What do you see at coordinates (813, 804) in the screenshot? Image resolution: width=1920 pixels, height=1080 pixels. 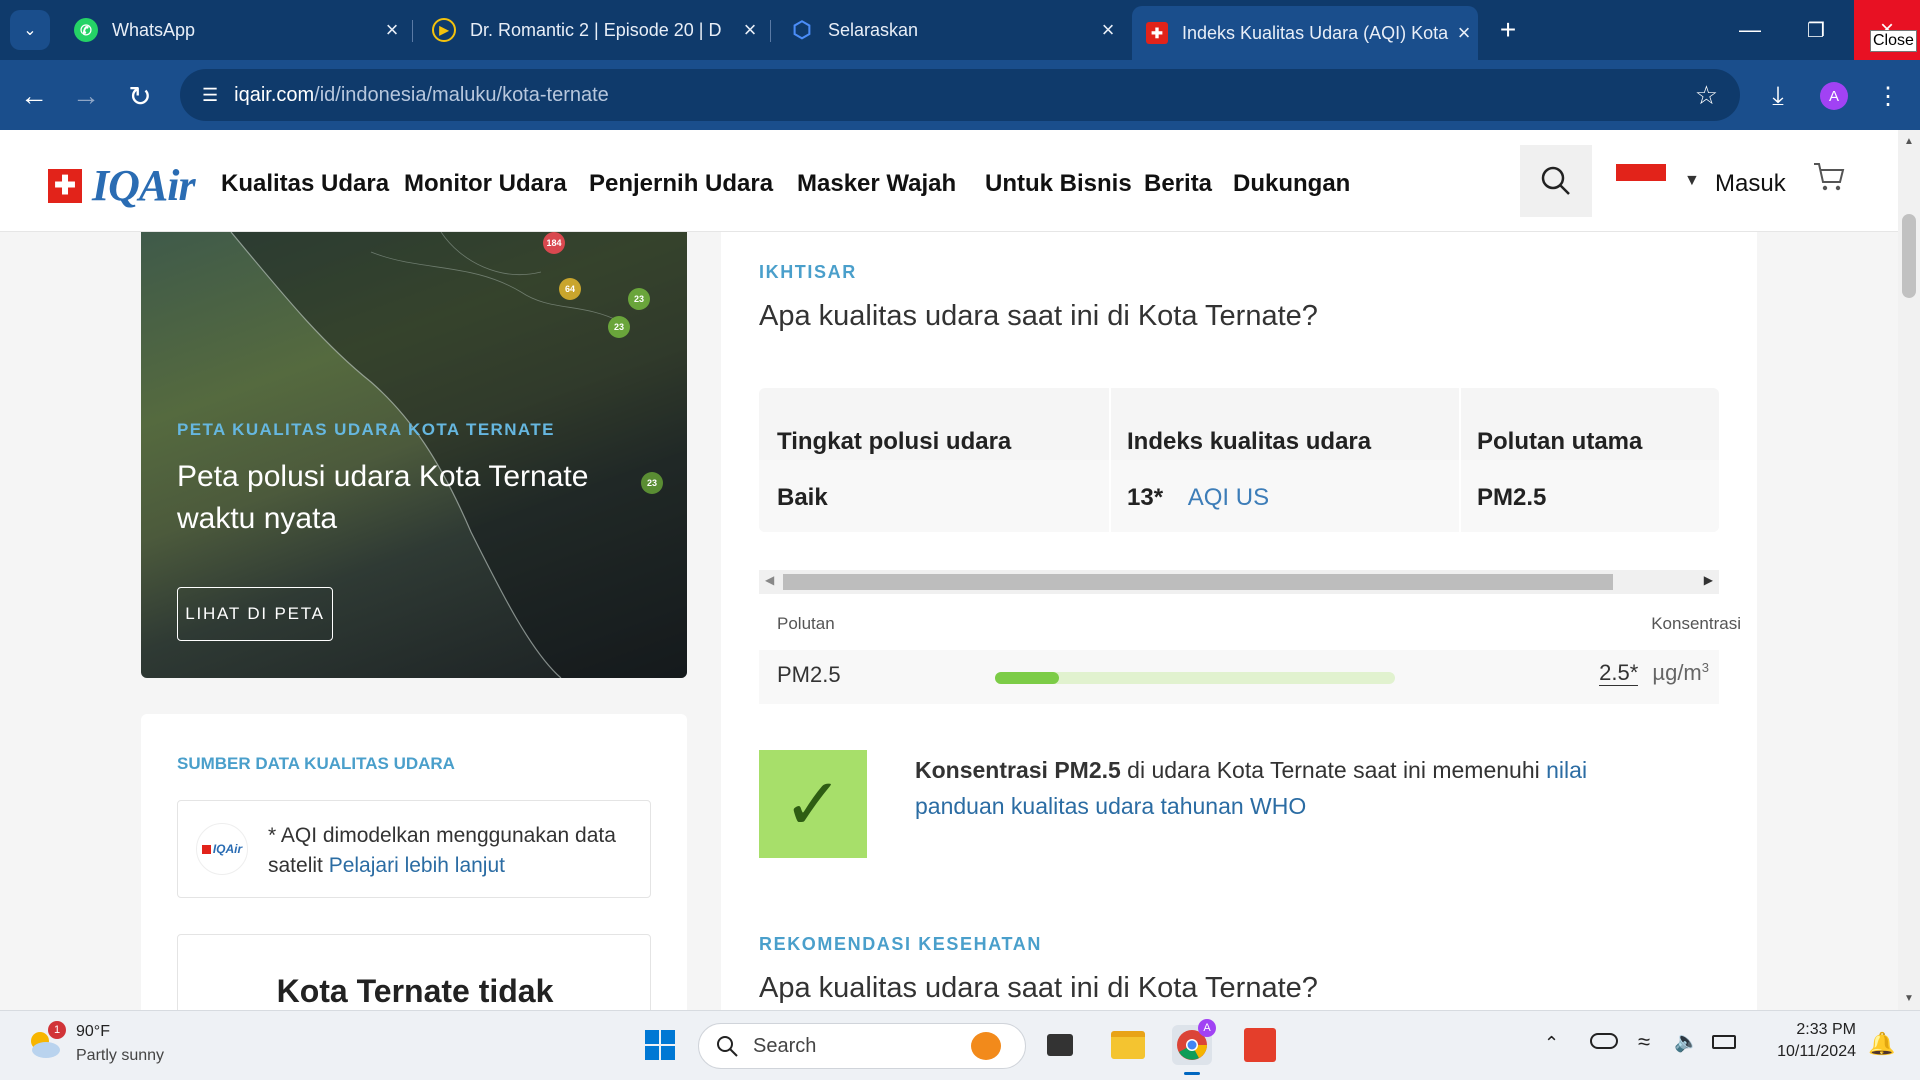 I see `who-check-badge: ✓` at bounding box center [813, 804].